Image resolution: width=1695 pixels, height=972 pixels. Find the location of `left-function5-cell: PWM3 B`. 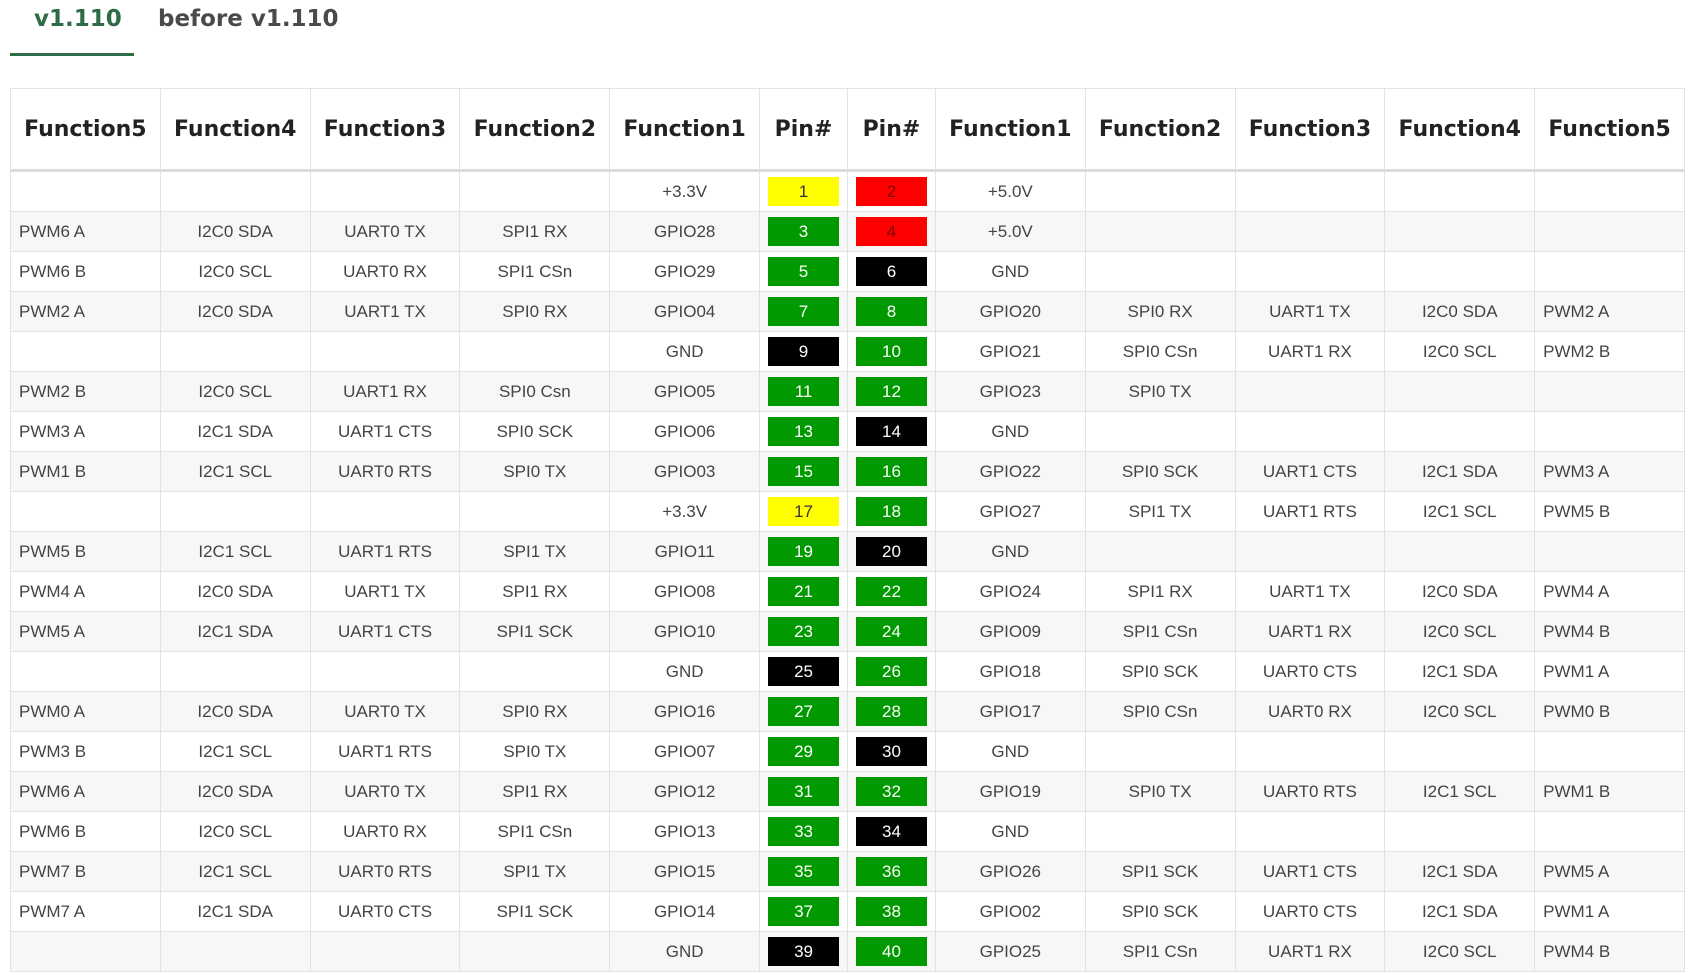

left-function5-cell: PWM3 B is located at coordinates (85, 751).